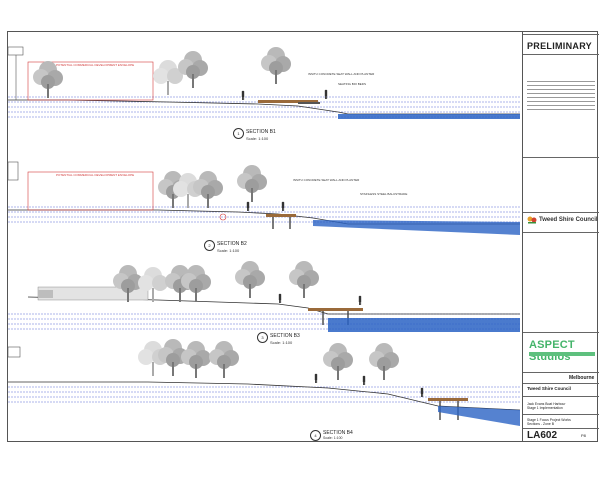 This screenshot has width=600, height=480. What do you see at coordinates (257, 138) in the screenshot?
I see `section-b1-scale: Scale: 1:100` at bounding box center [257, 138].